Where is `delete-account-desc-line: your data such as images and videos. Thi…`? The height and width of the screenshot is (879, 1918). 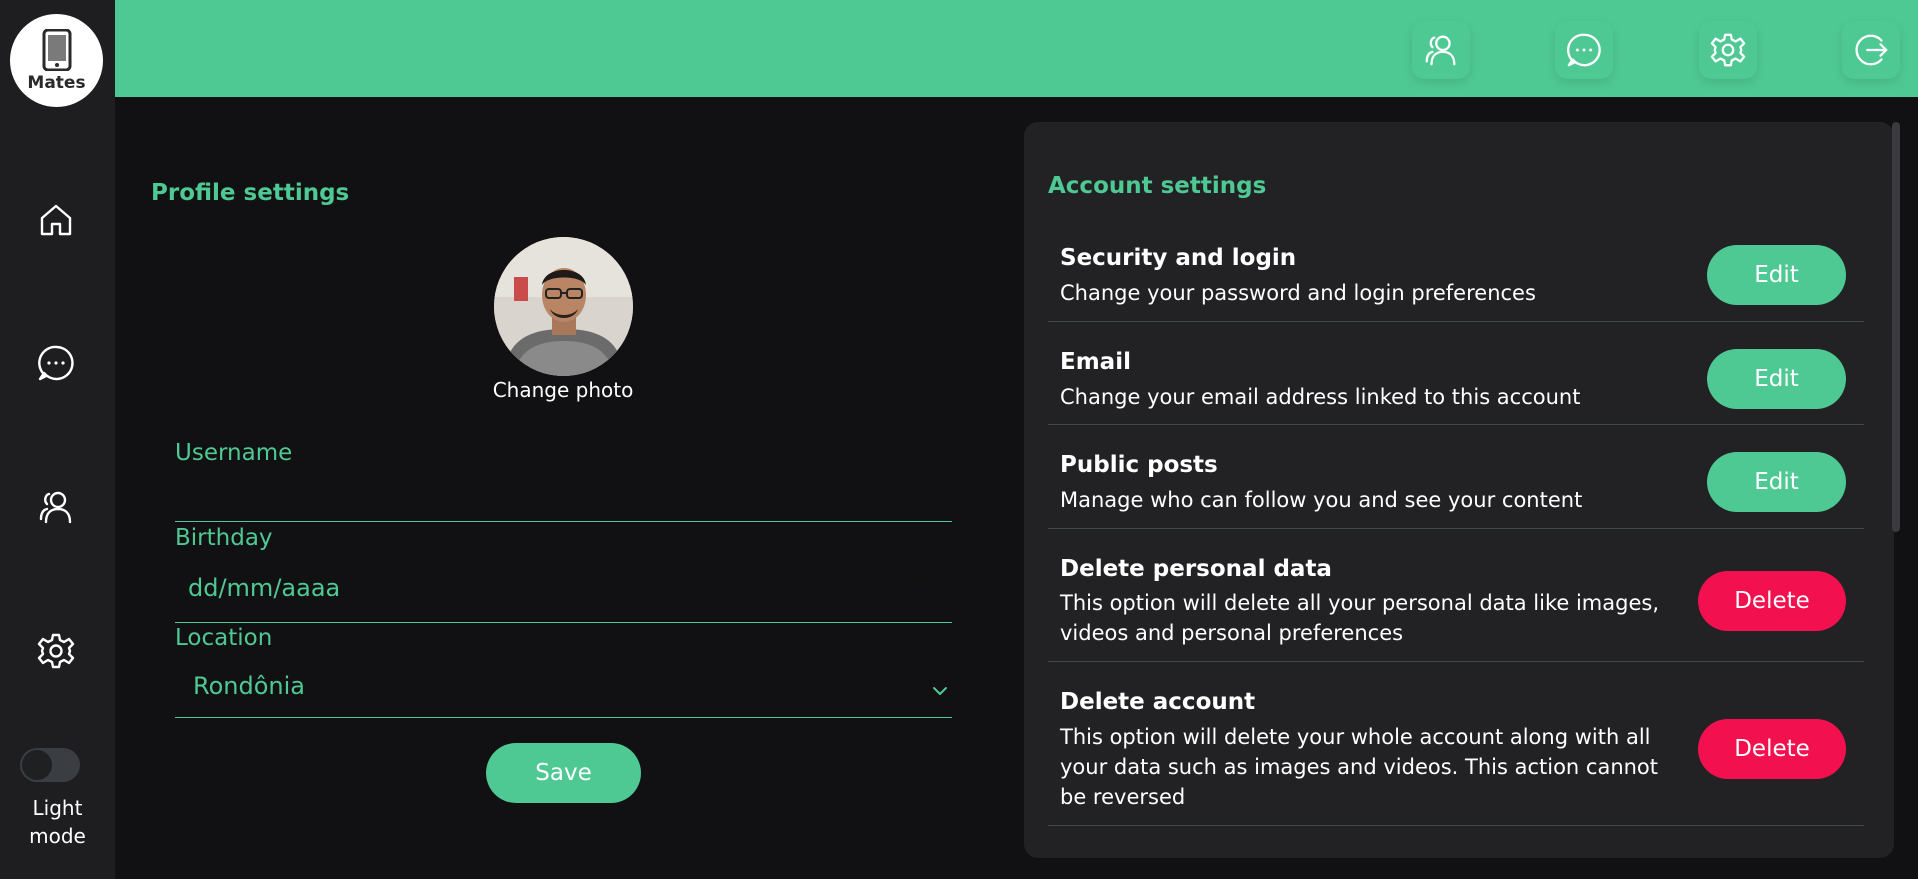 delete-account-desc-line: your data such as images and videos. Thi… is located at coordinates (1359, 767).